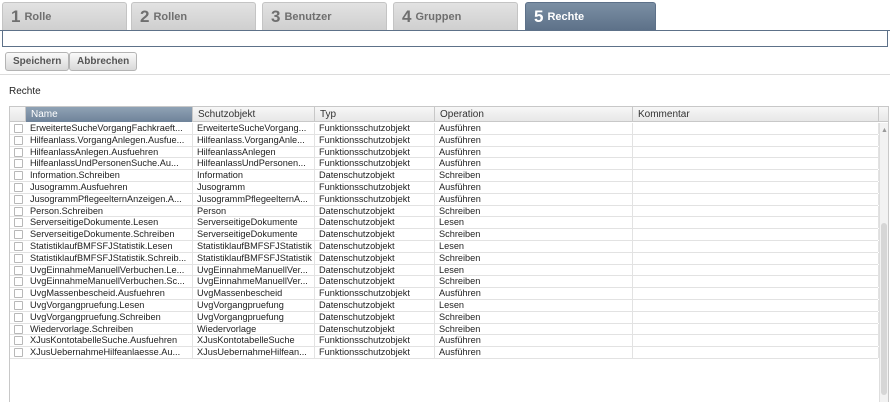  What do you see at coordinates (37, 61) in the screenshot?
I see `save-button: Speichern` at bounding box center [37, 61].